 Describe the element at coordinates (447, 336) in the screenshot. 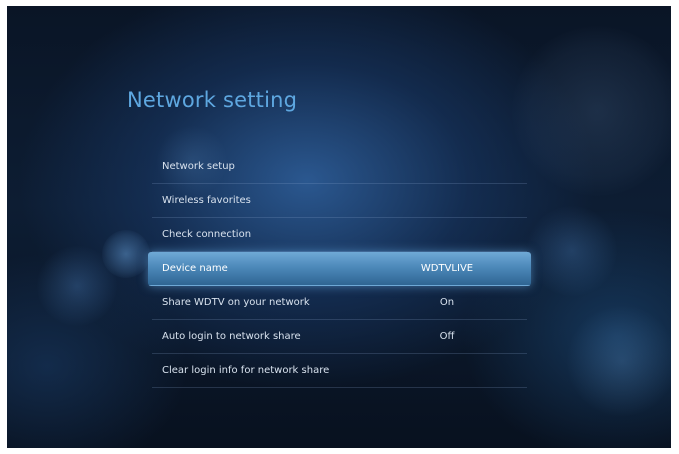

I see `auto-login-value: Off` at that location.